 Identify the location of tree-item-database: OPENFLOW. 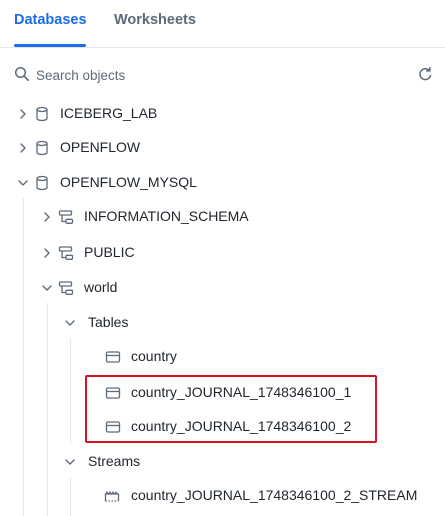
(222, 149).